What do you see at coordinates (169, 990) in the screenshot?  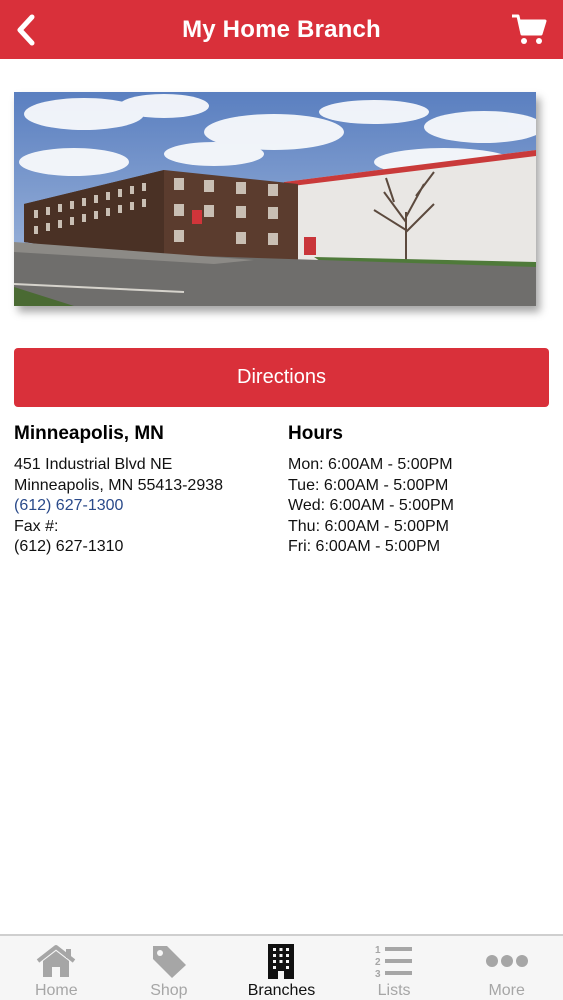 I see `tab-label: Shop` at bounding box center [169, 990].